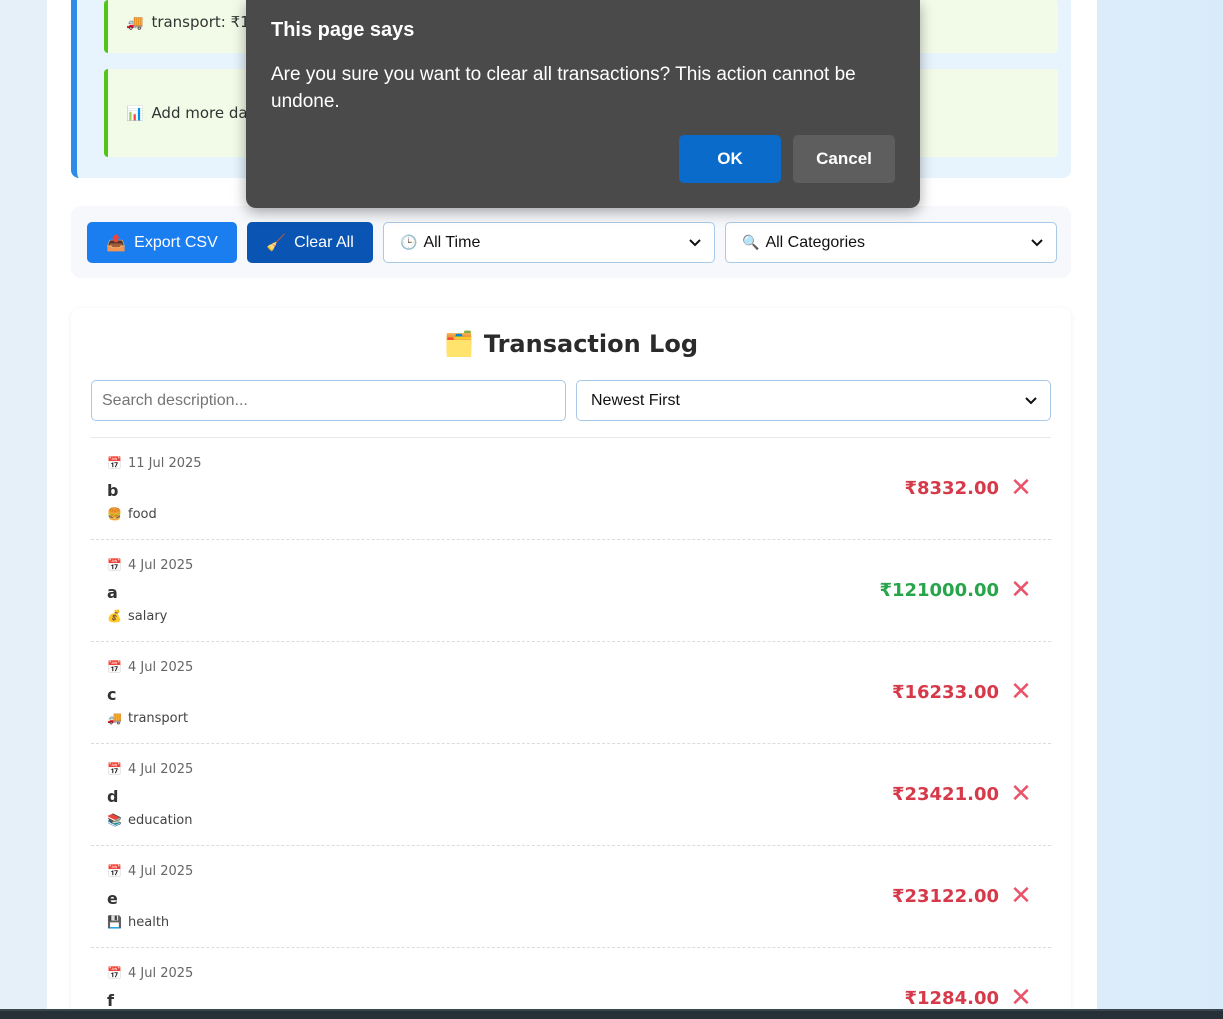 Image resolution: width=1223 pixels, height=1019 pixels. Describe the element at coordinates (113, 796) in the screenshot. I see `transaction-description: d` at that location.